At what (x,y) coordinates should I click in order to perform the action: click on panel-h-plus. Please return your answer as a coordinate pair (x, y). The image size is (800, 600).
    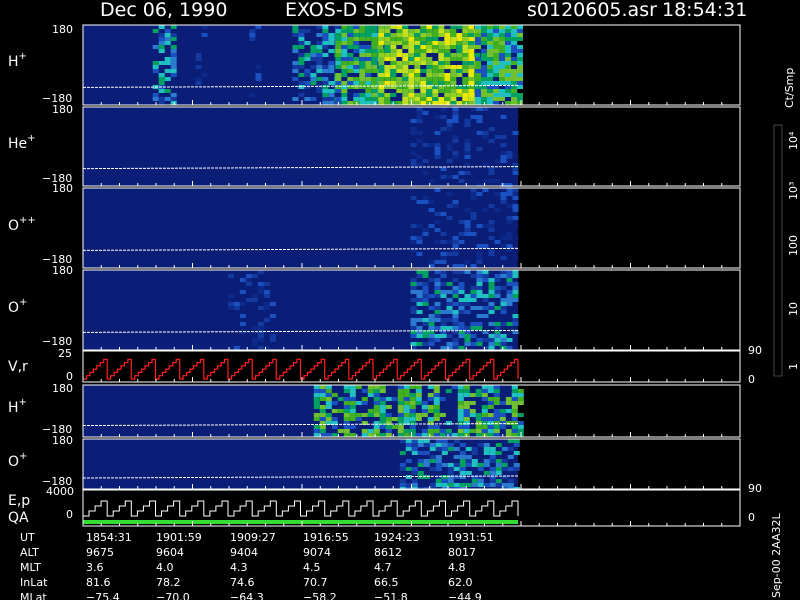
    Looking at the image, I should click on (411, 65).